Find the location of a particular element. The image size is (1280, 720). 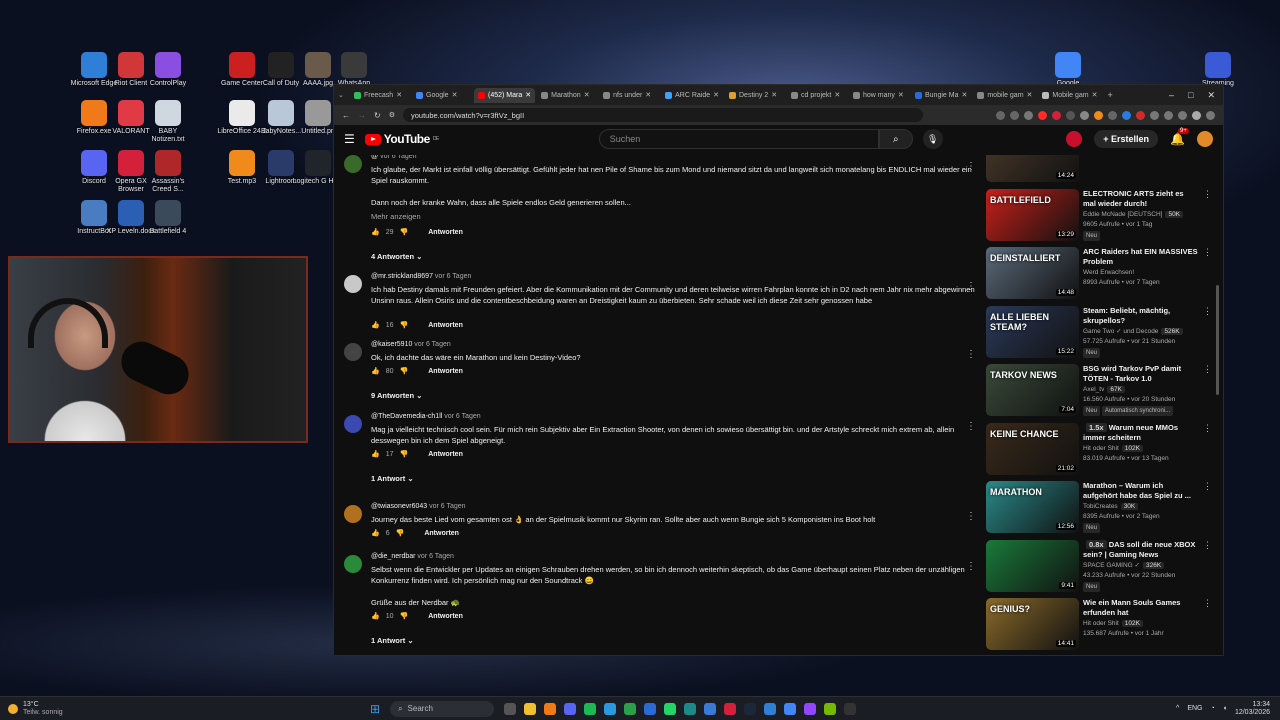

video-channel: TobiCreates 30K is located at coordinates (1143, 507).